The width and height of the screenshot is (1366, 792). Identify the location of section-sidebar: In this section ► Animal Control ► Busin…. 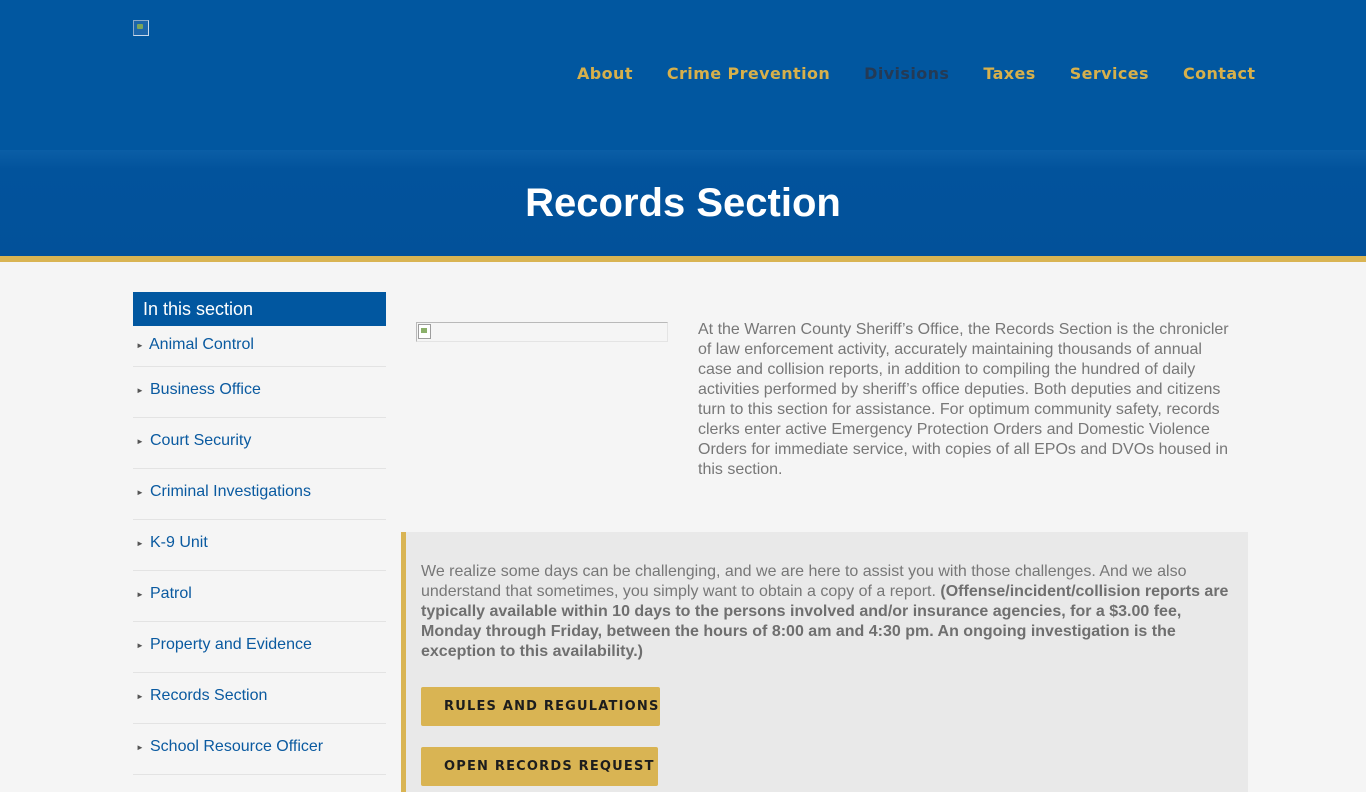
(259, 533).